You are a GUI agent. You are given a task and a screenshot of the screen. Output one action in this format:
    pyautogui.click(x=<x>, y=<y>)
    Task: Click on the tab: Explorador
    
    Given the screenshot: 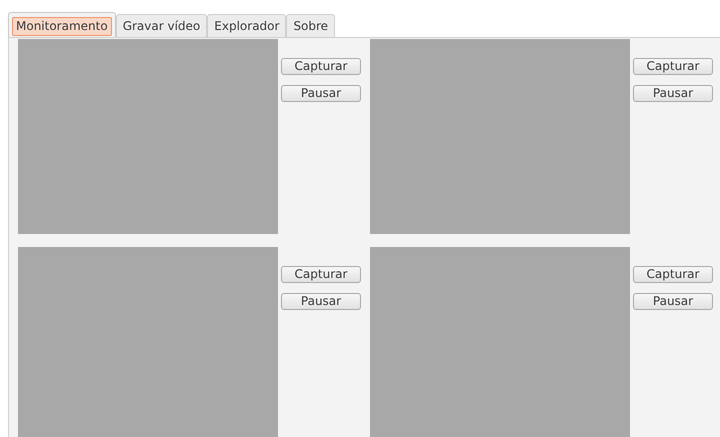 What is the action you would take?
    pyautogui.click(x=246, y=25)
    